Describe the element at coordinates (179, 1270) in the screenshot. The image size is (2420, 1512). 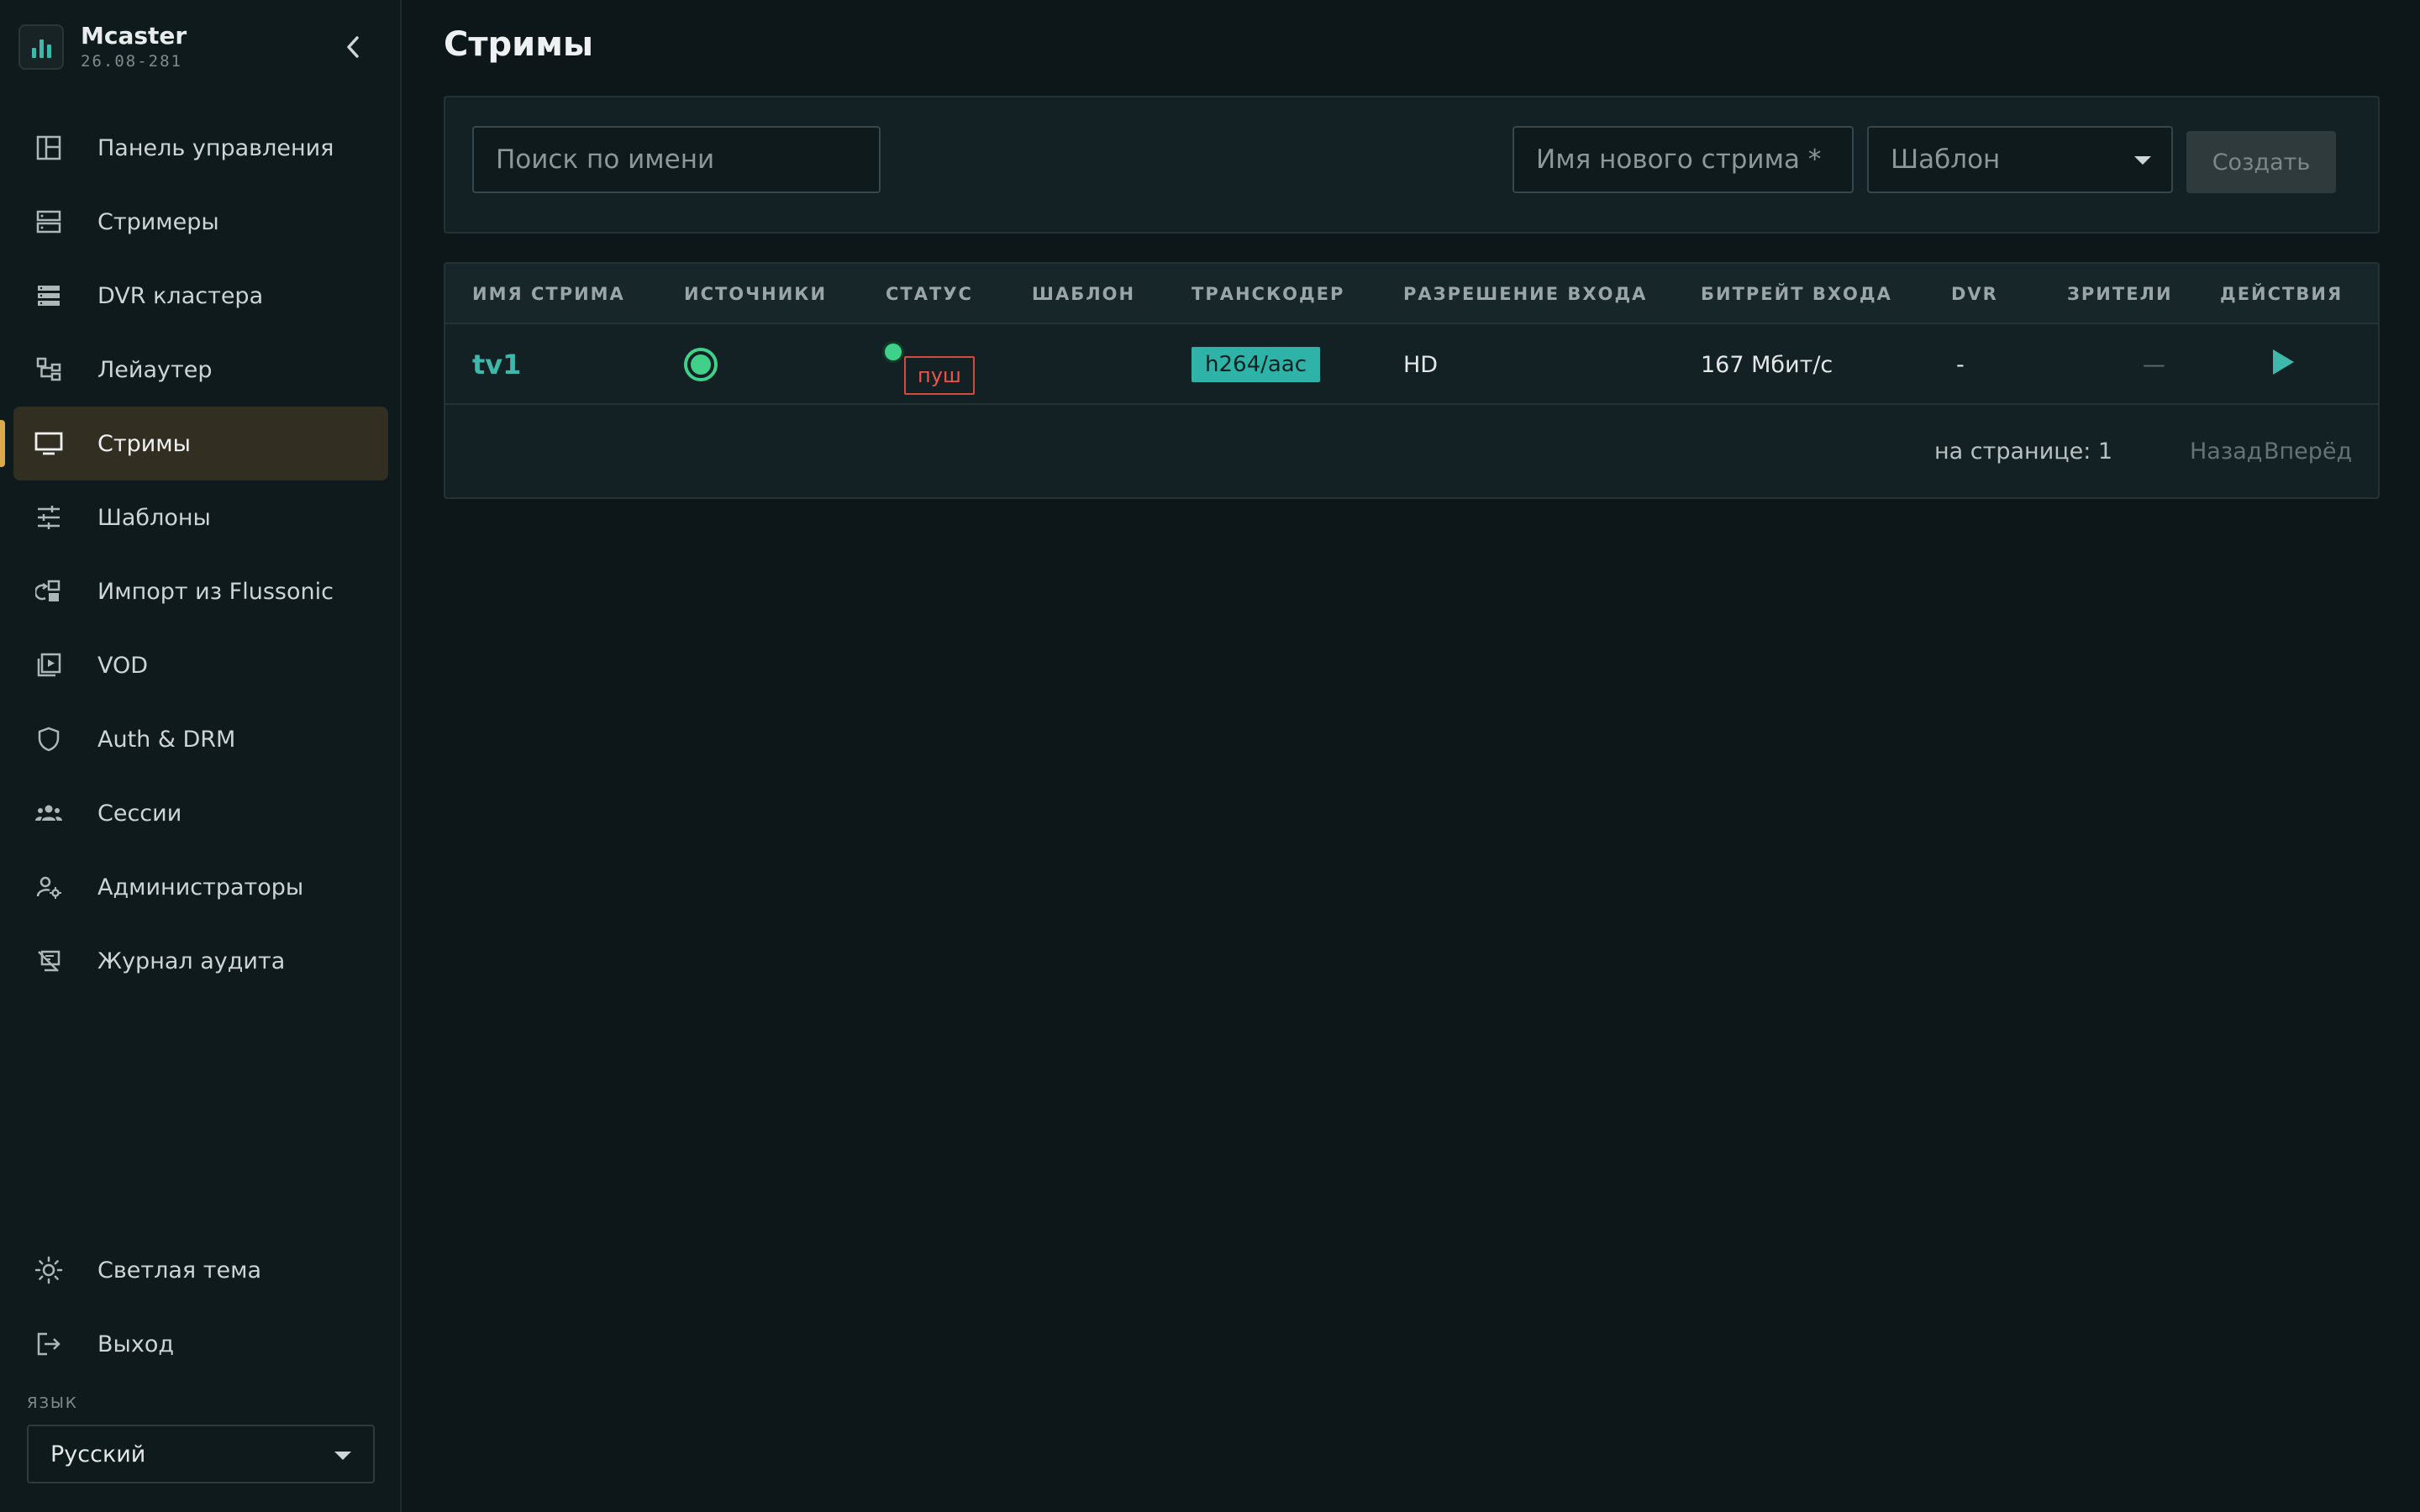
I see `sidebar-item-label: Светлая тема` at that location.